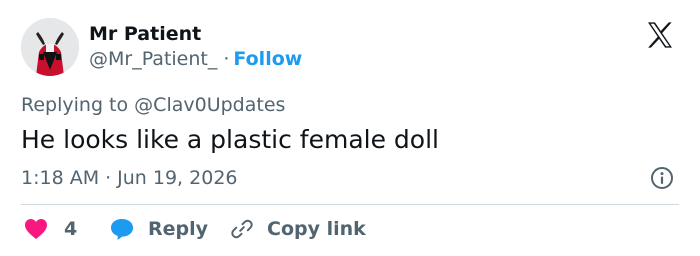 Image resolution: width=700 pixels, height=256 pixels. I want to click on like-count: 4, so click(71, 229).